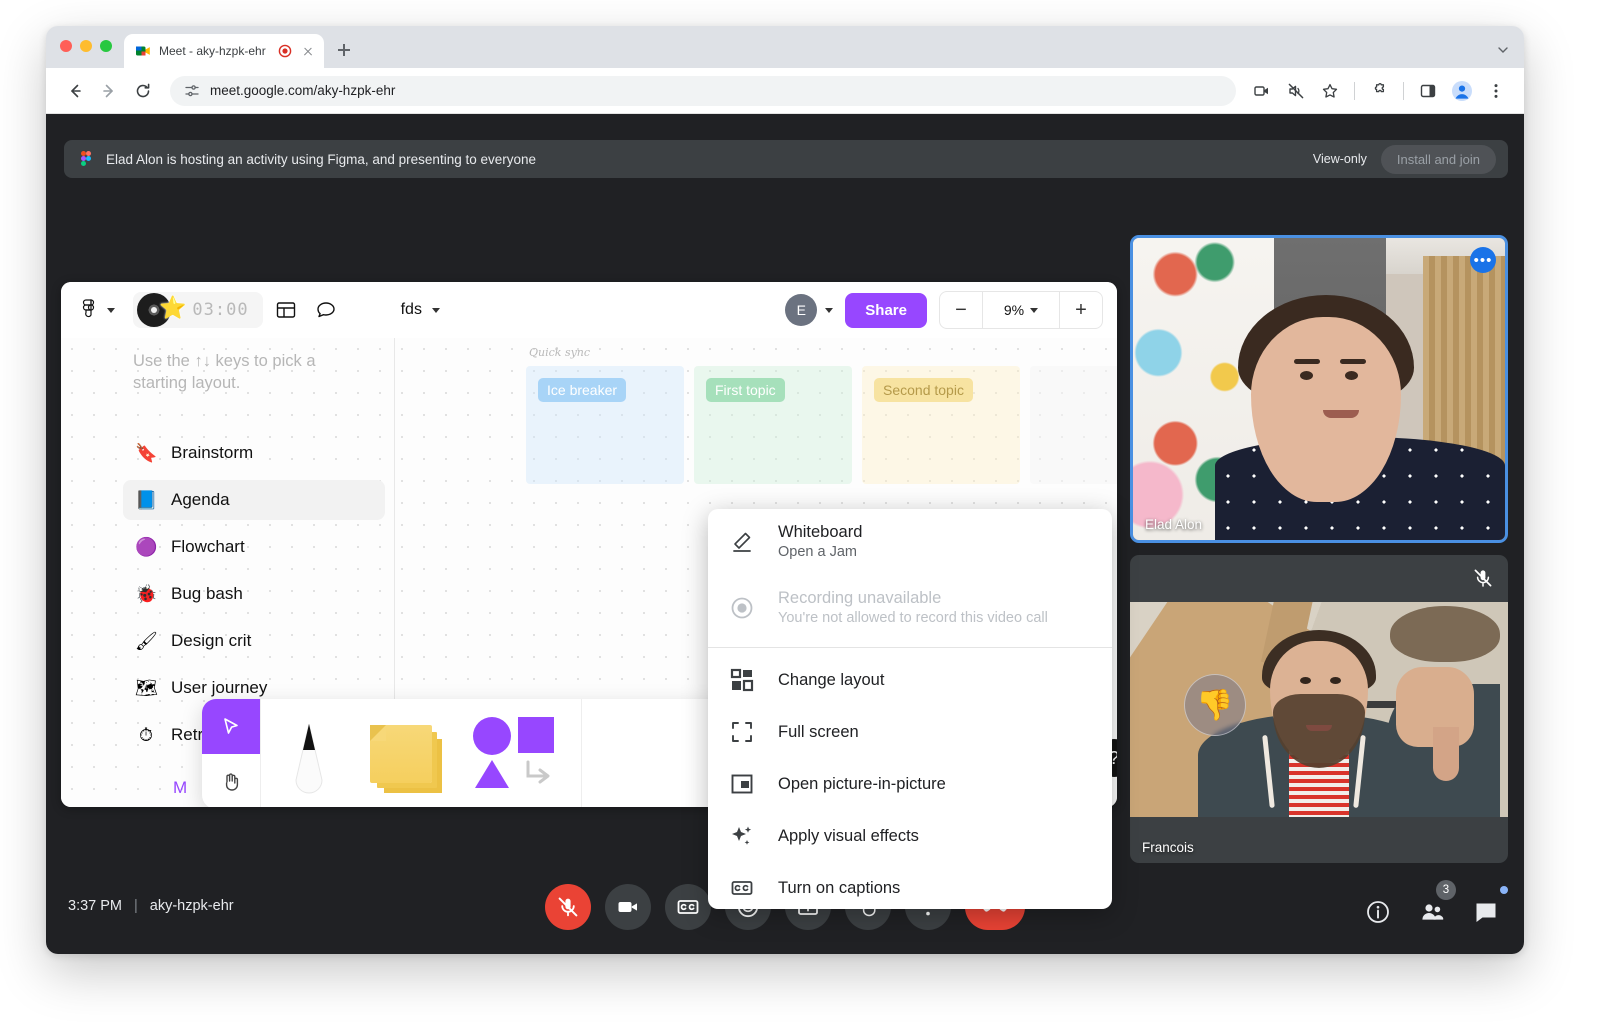  Describe the element at coordinates (309, 754) in the screenshot. I see `pen-icon` at that location.